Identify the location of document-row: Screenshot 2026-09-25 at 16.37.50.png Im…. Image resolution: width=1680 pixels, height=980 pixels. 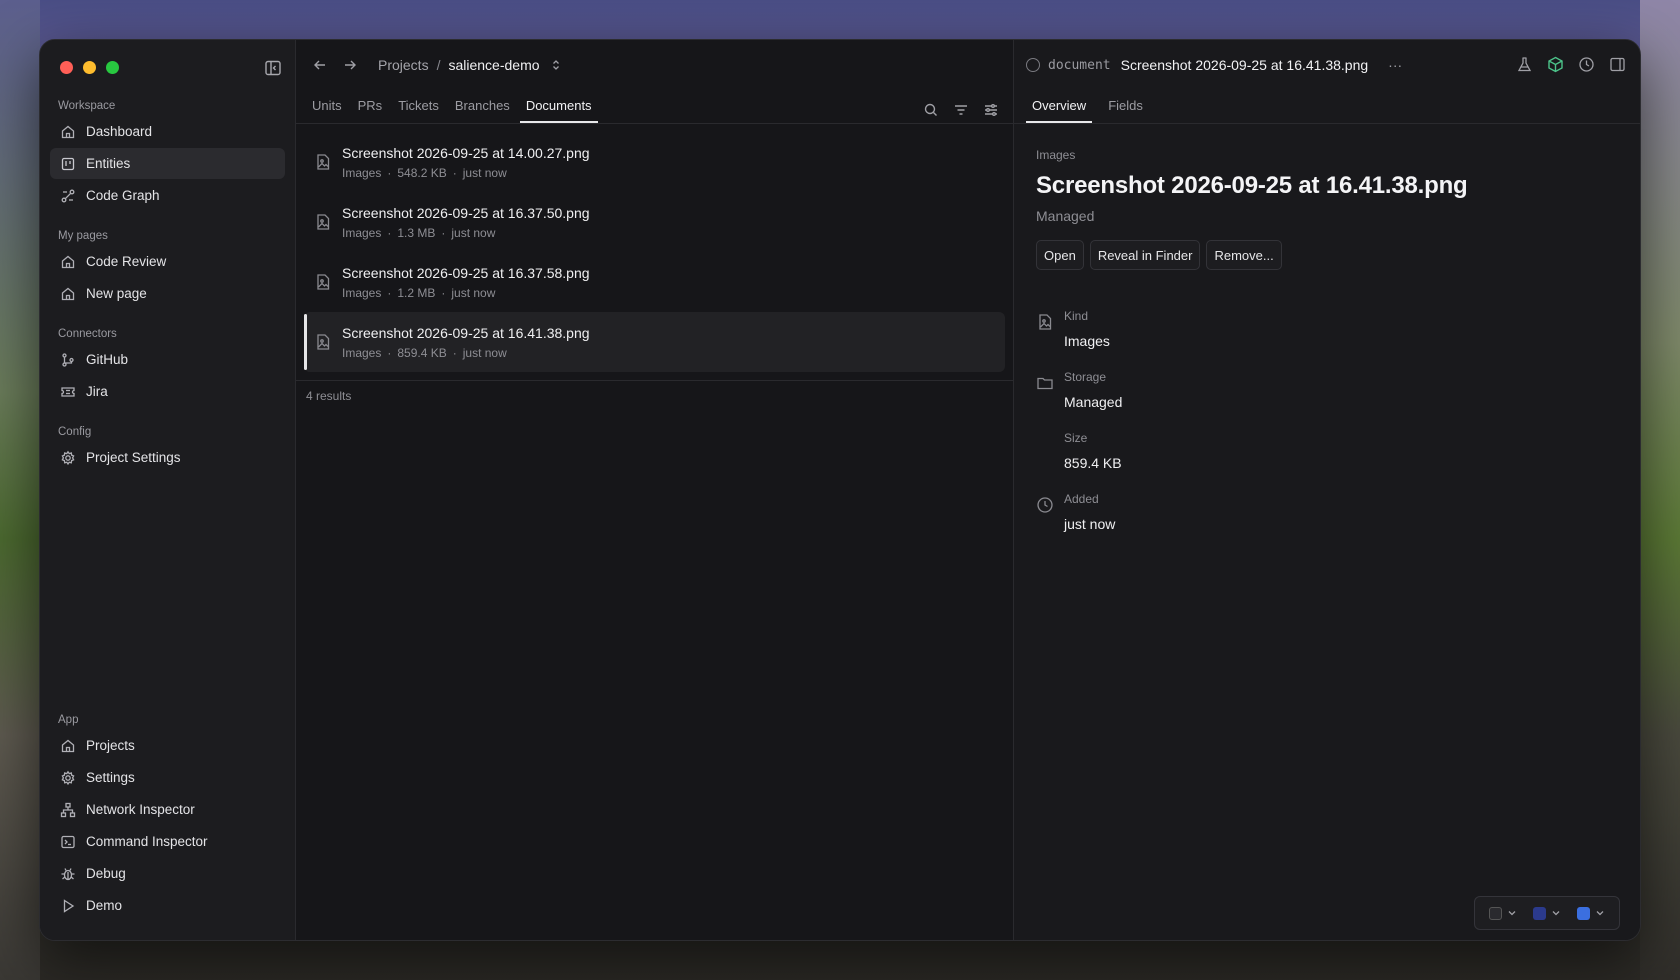
(654, 222).